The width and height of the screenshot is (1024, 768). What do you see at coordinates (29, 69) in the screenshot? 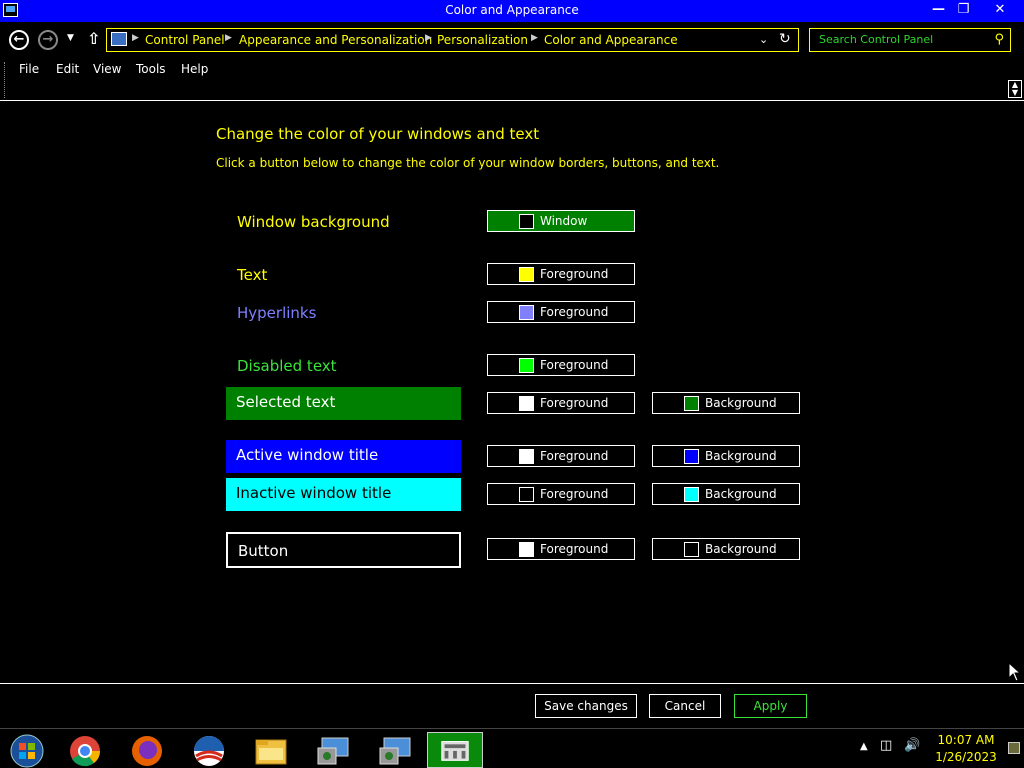
I see `menu-file: File` at bounding box center [29, 69].